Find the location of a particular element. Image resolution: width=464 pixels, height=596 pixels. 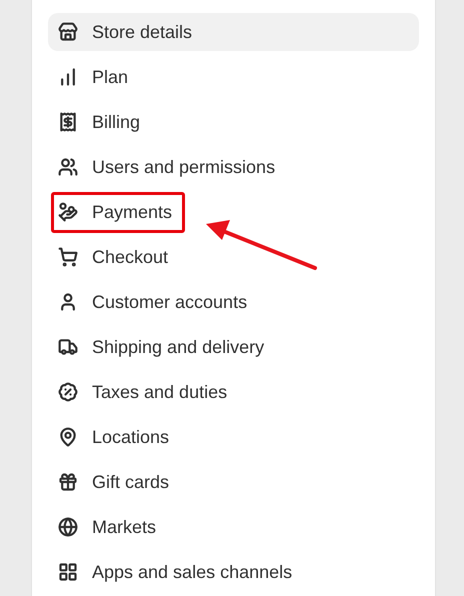

menu-item: Checkout is located at coordinates (233, 257).